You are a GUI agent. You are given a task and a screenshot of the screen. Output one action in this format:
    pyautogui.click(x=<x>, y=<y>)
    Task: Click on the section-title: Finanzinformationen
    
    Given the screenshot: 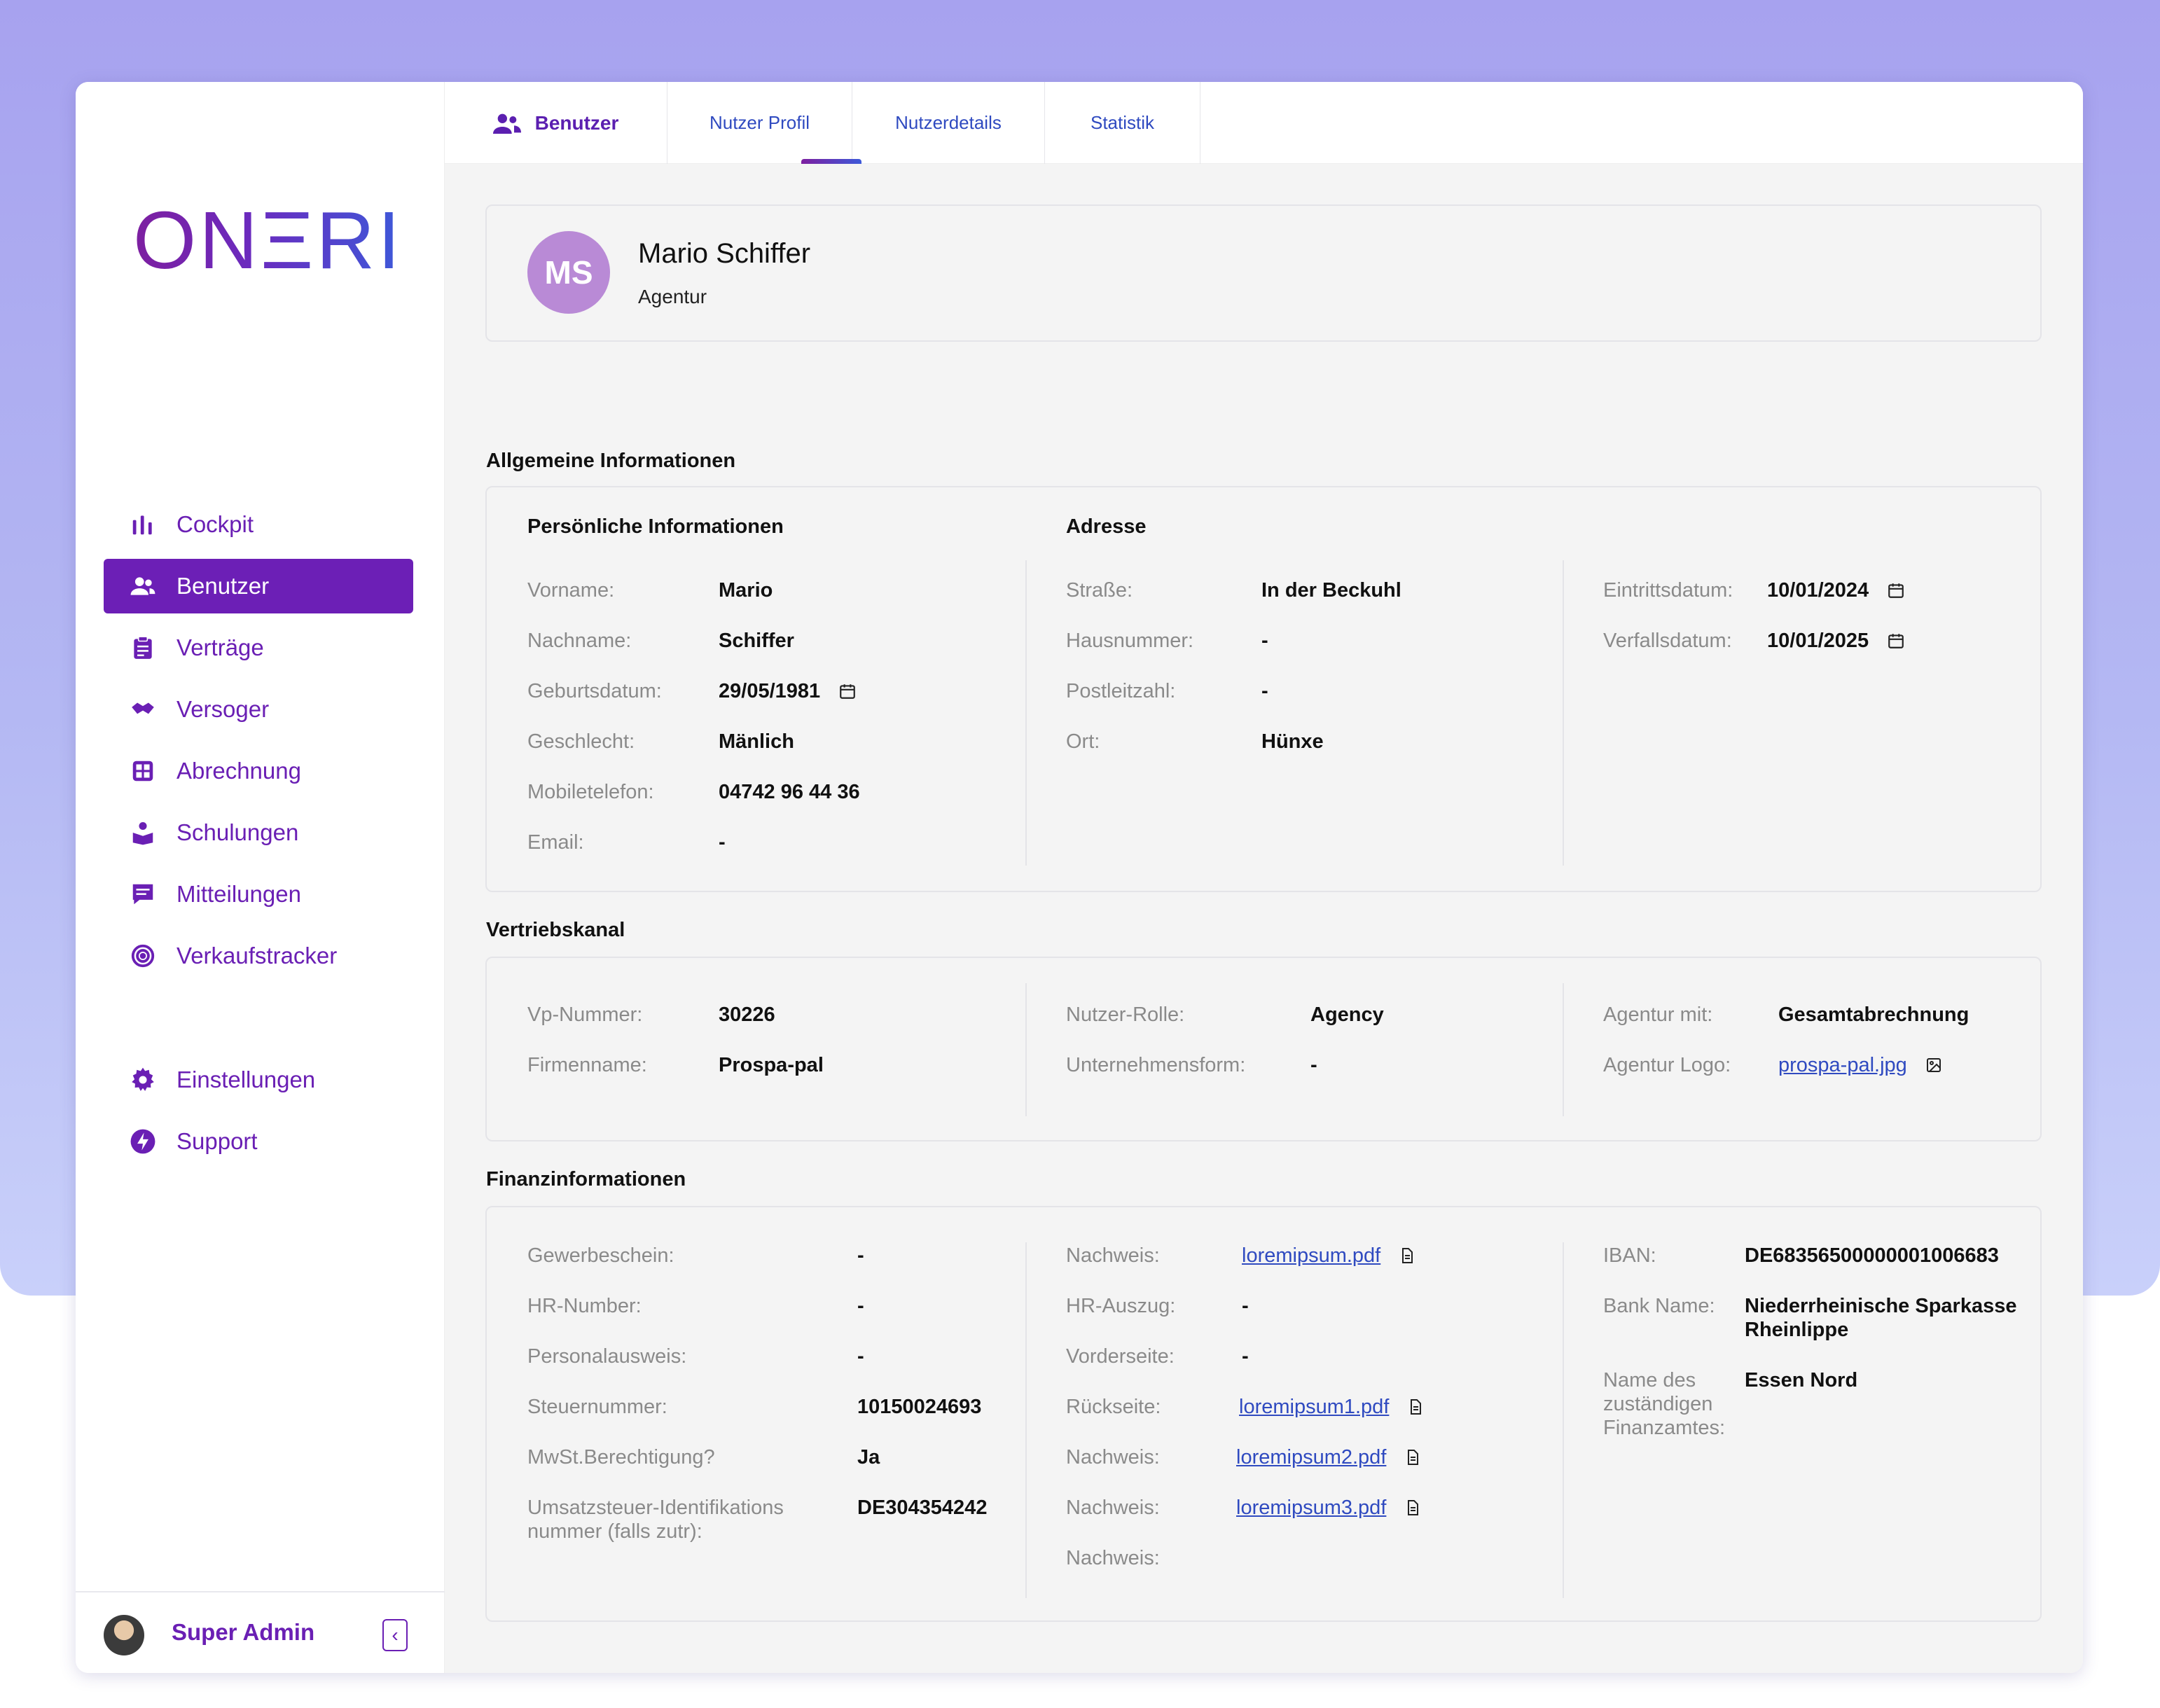 What is the action you would take?
    pyautogui.click(x=586, y=1179)
    